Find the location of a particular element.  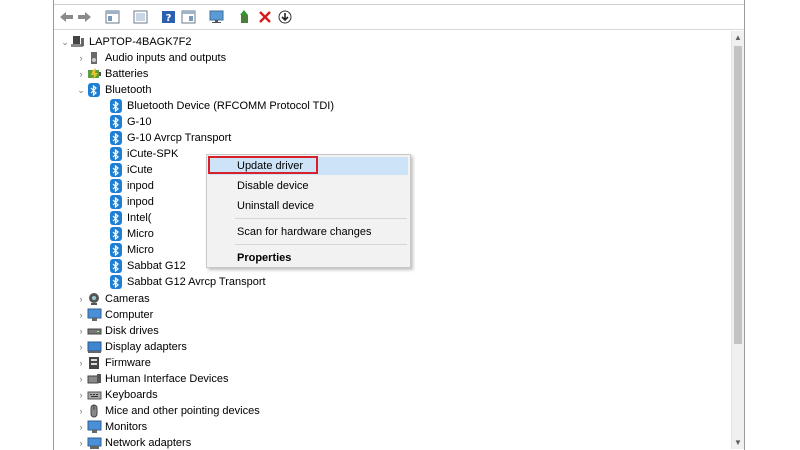

disk-drive-icon is located at coordinates (94, 331).